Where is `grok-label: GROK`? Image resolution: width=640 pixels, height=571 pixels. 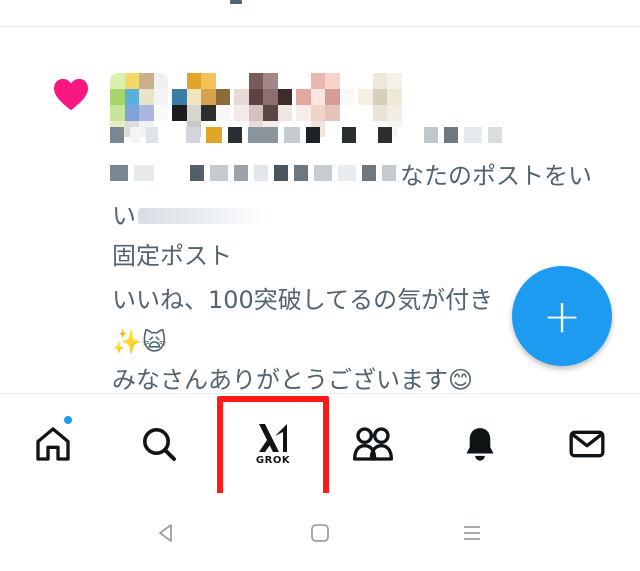 grok-label: GROK is located at coordinates (273, 460).